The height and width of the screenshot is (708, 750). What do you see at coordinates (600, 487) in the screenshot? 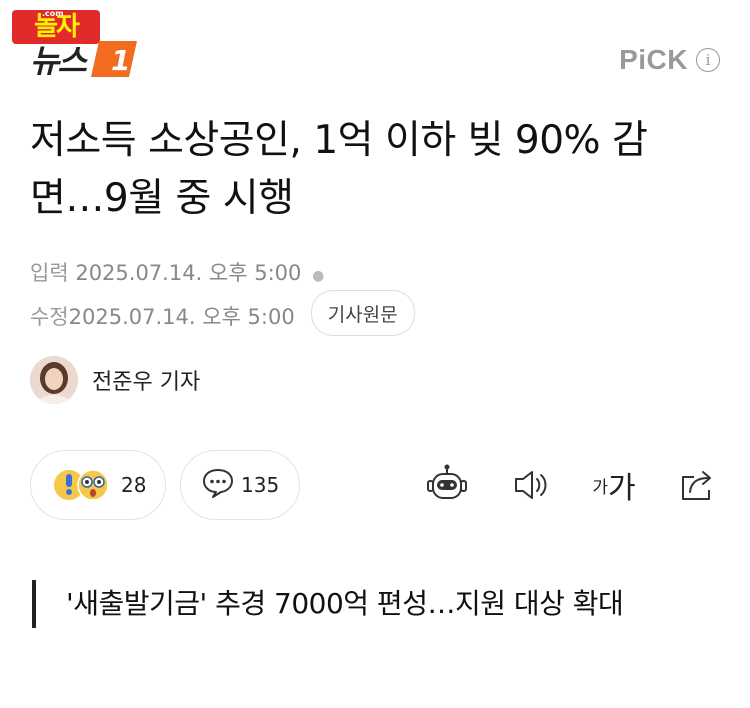
I see `font-size-small: 가` at bounding box center [600, 487].